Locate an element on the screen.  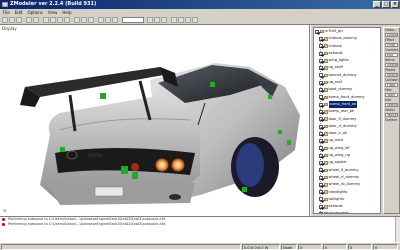
tree-item: ug_stuff is located at coordinates (347, 67).